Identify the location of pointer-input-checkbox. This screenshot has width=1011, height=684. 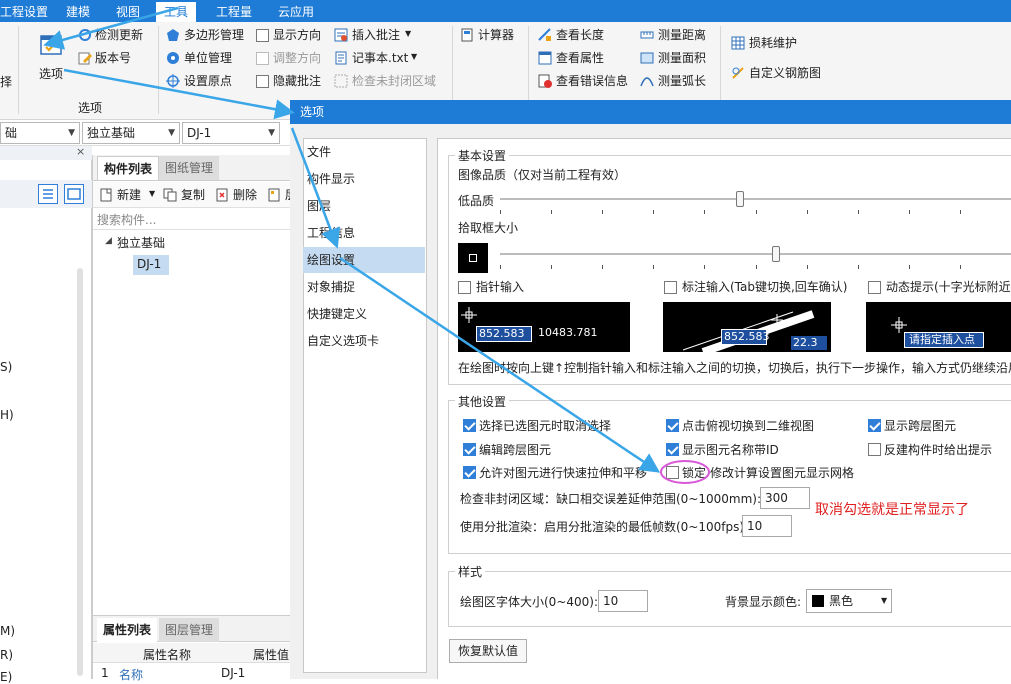
(464, 287).